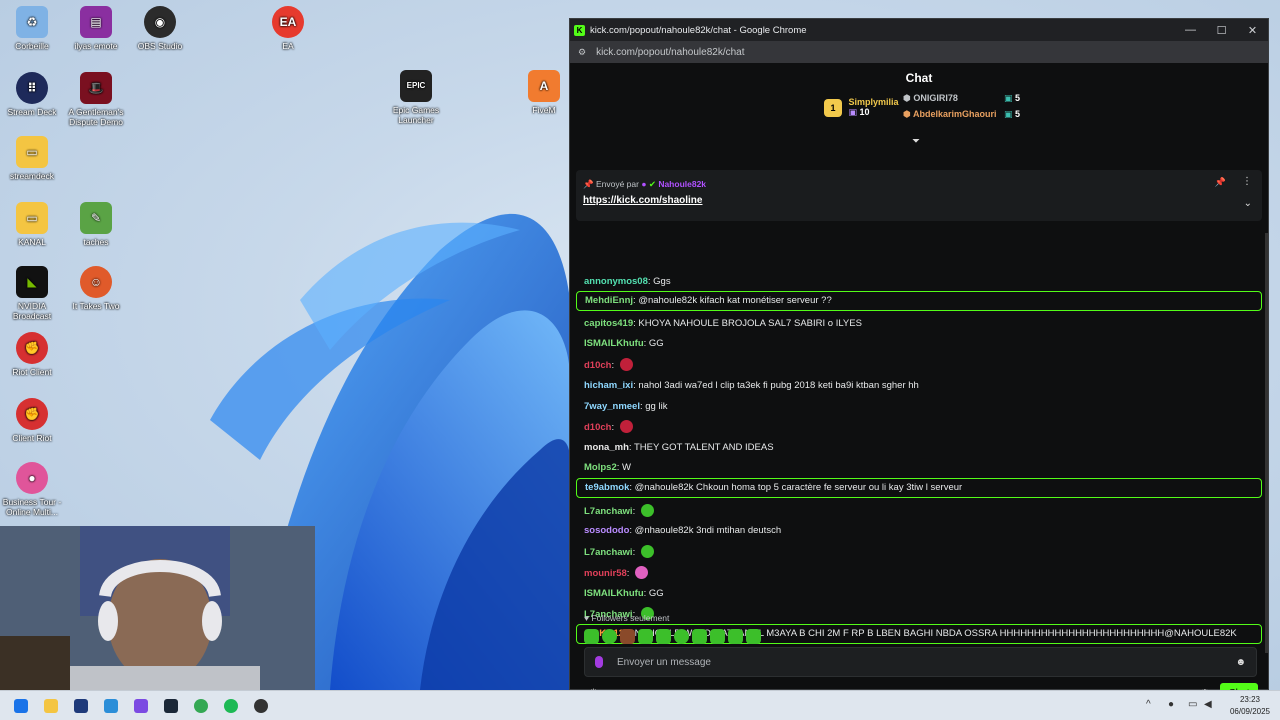 The image size is (1280, 720). I want to click on spotify-icon, so click(231, 706).